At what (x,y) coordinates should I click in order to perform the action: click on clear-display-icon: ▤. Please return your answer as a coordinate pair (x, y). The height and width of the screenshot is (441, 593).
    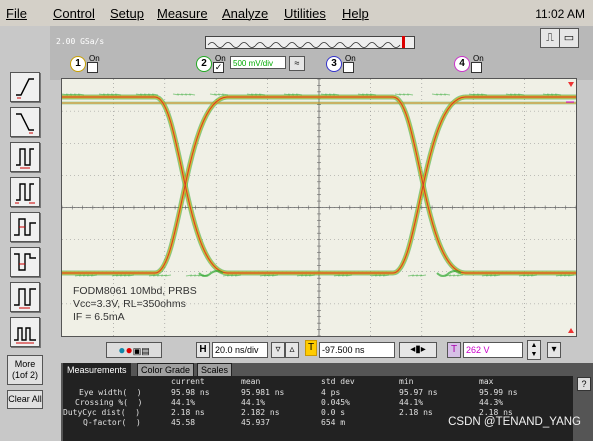
    Looking at the image, I should click on (145, 351).